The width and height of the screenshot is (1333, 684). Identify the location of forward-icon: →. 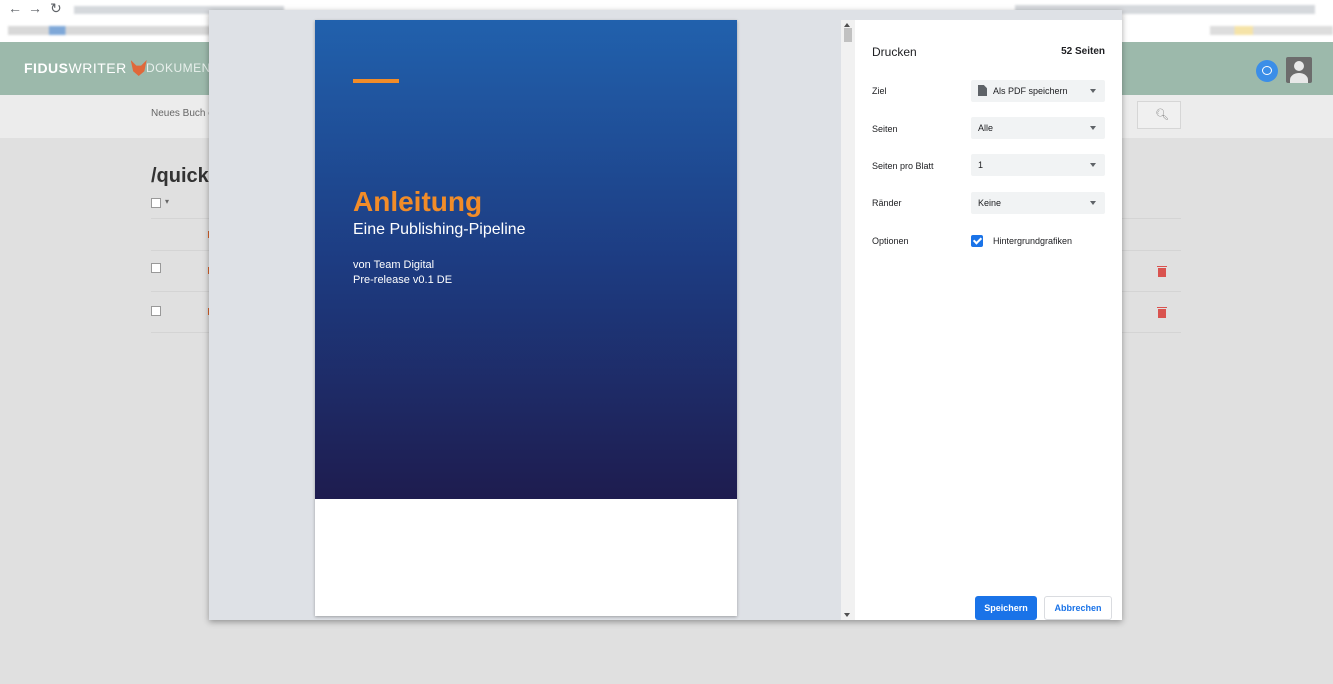
(35, 8).